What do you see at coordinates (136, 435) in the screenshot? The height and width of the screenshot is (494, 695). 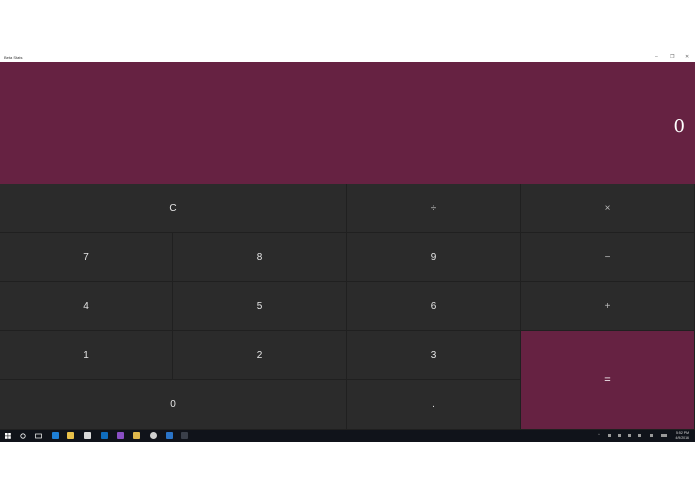 I see `photos-icon` at bounding box center [136, 435].